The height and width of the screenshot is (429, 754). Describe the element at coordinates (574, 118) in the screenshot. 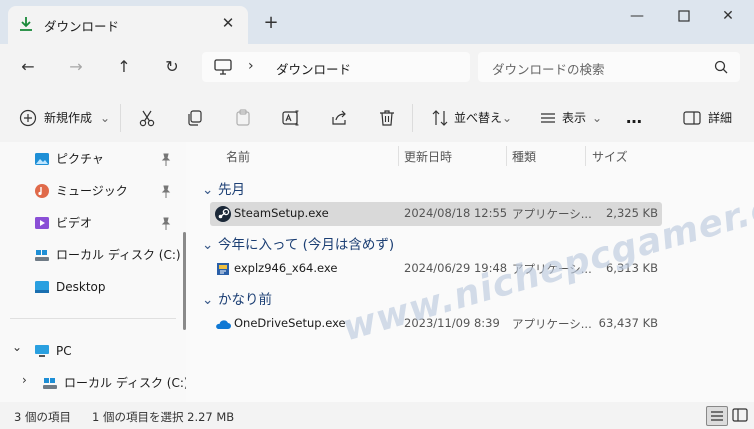

I see `view-label: 表示` at that location.